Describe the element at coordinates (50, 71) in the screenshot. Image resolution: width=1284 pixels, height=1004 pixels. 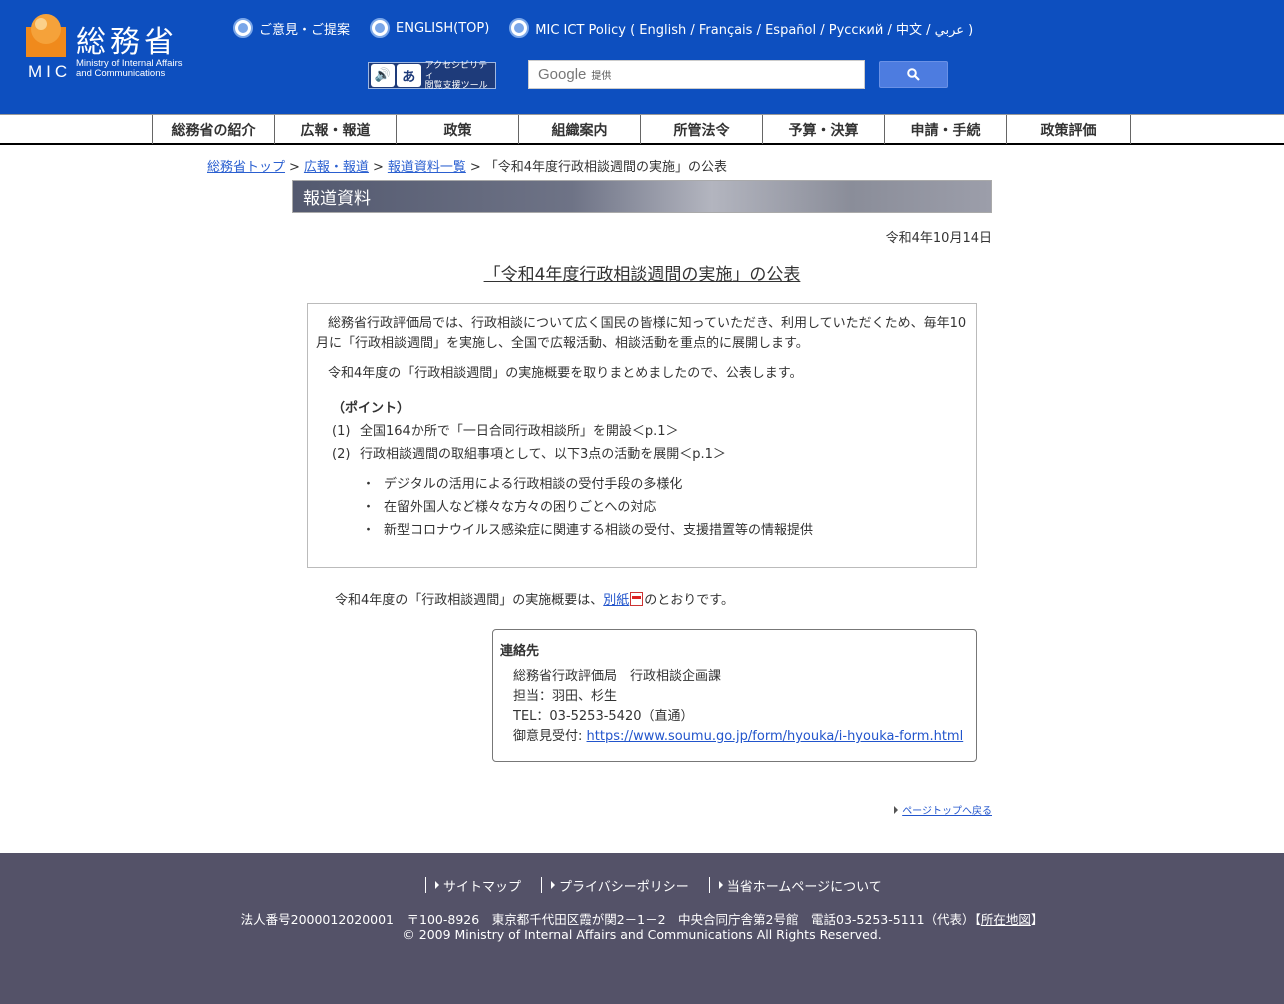
I see `logo-mic-text: MIC` at that location.